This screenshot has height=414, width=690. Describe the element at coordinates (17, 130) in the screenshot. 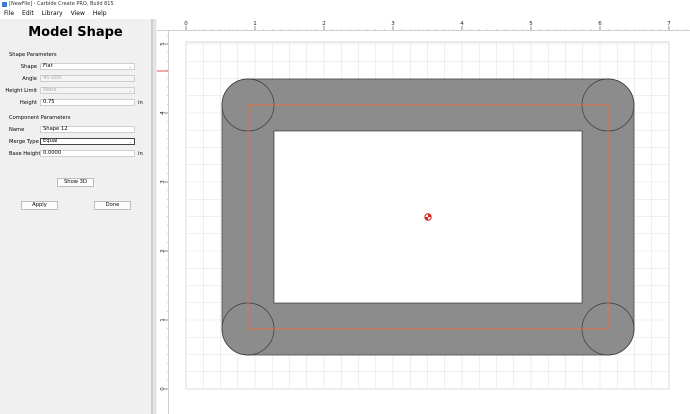

I see `name-label: Name` at that location.